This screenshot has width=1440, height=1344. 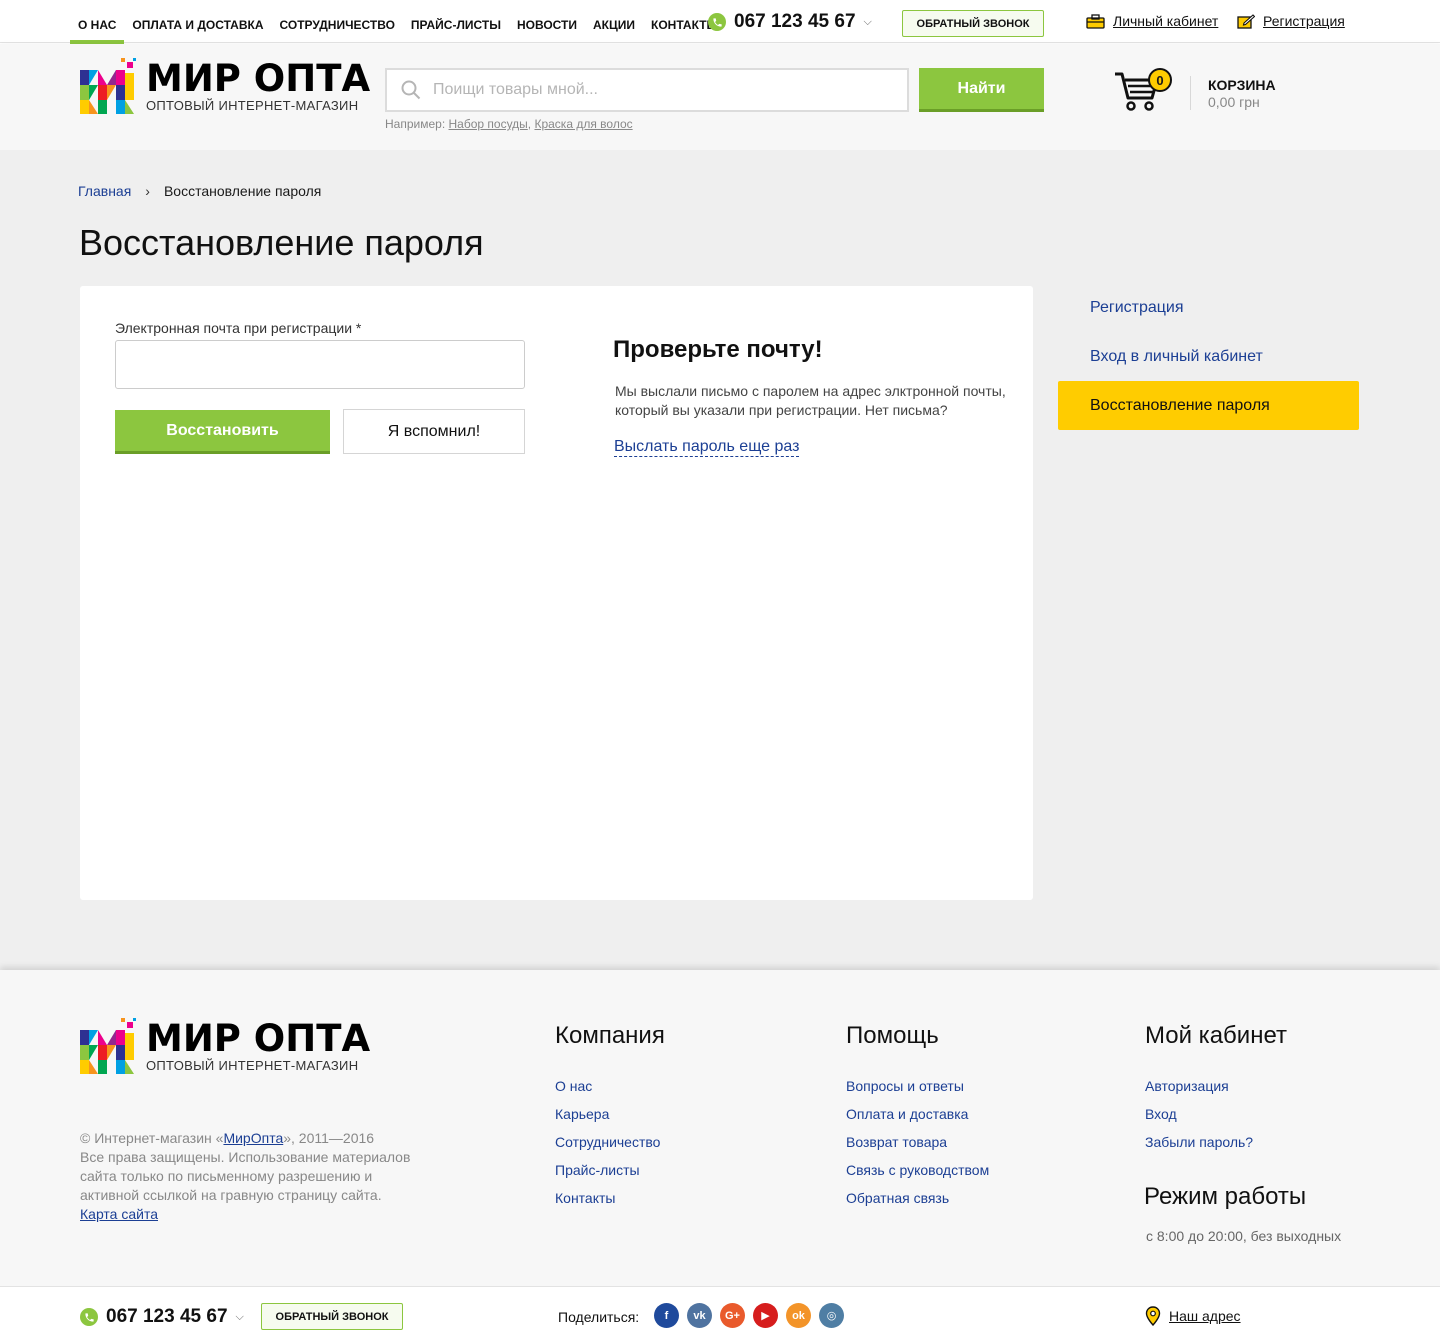 I want to click on odnoklassniki-icon: ok, so click(x=798, y=1315).